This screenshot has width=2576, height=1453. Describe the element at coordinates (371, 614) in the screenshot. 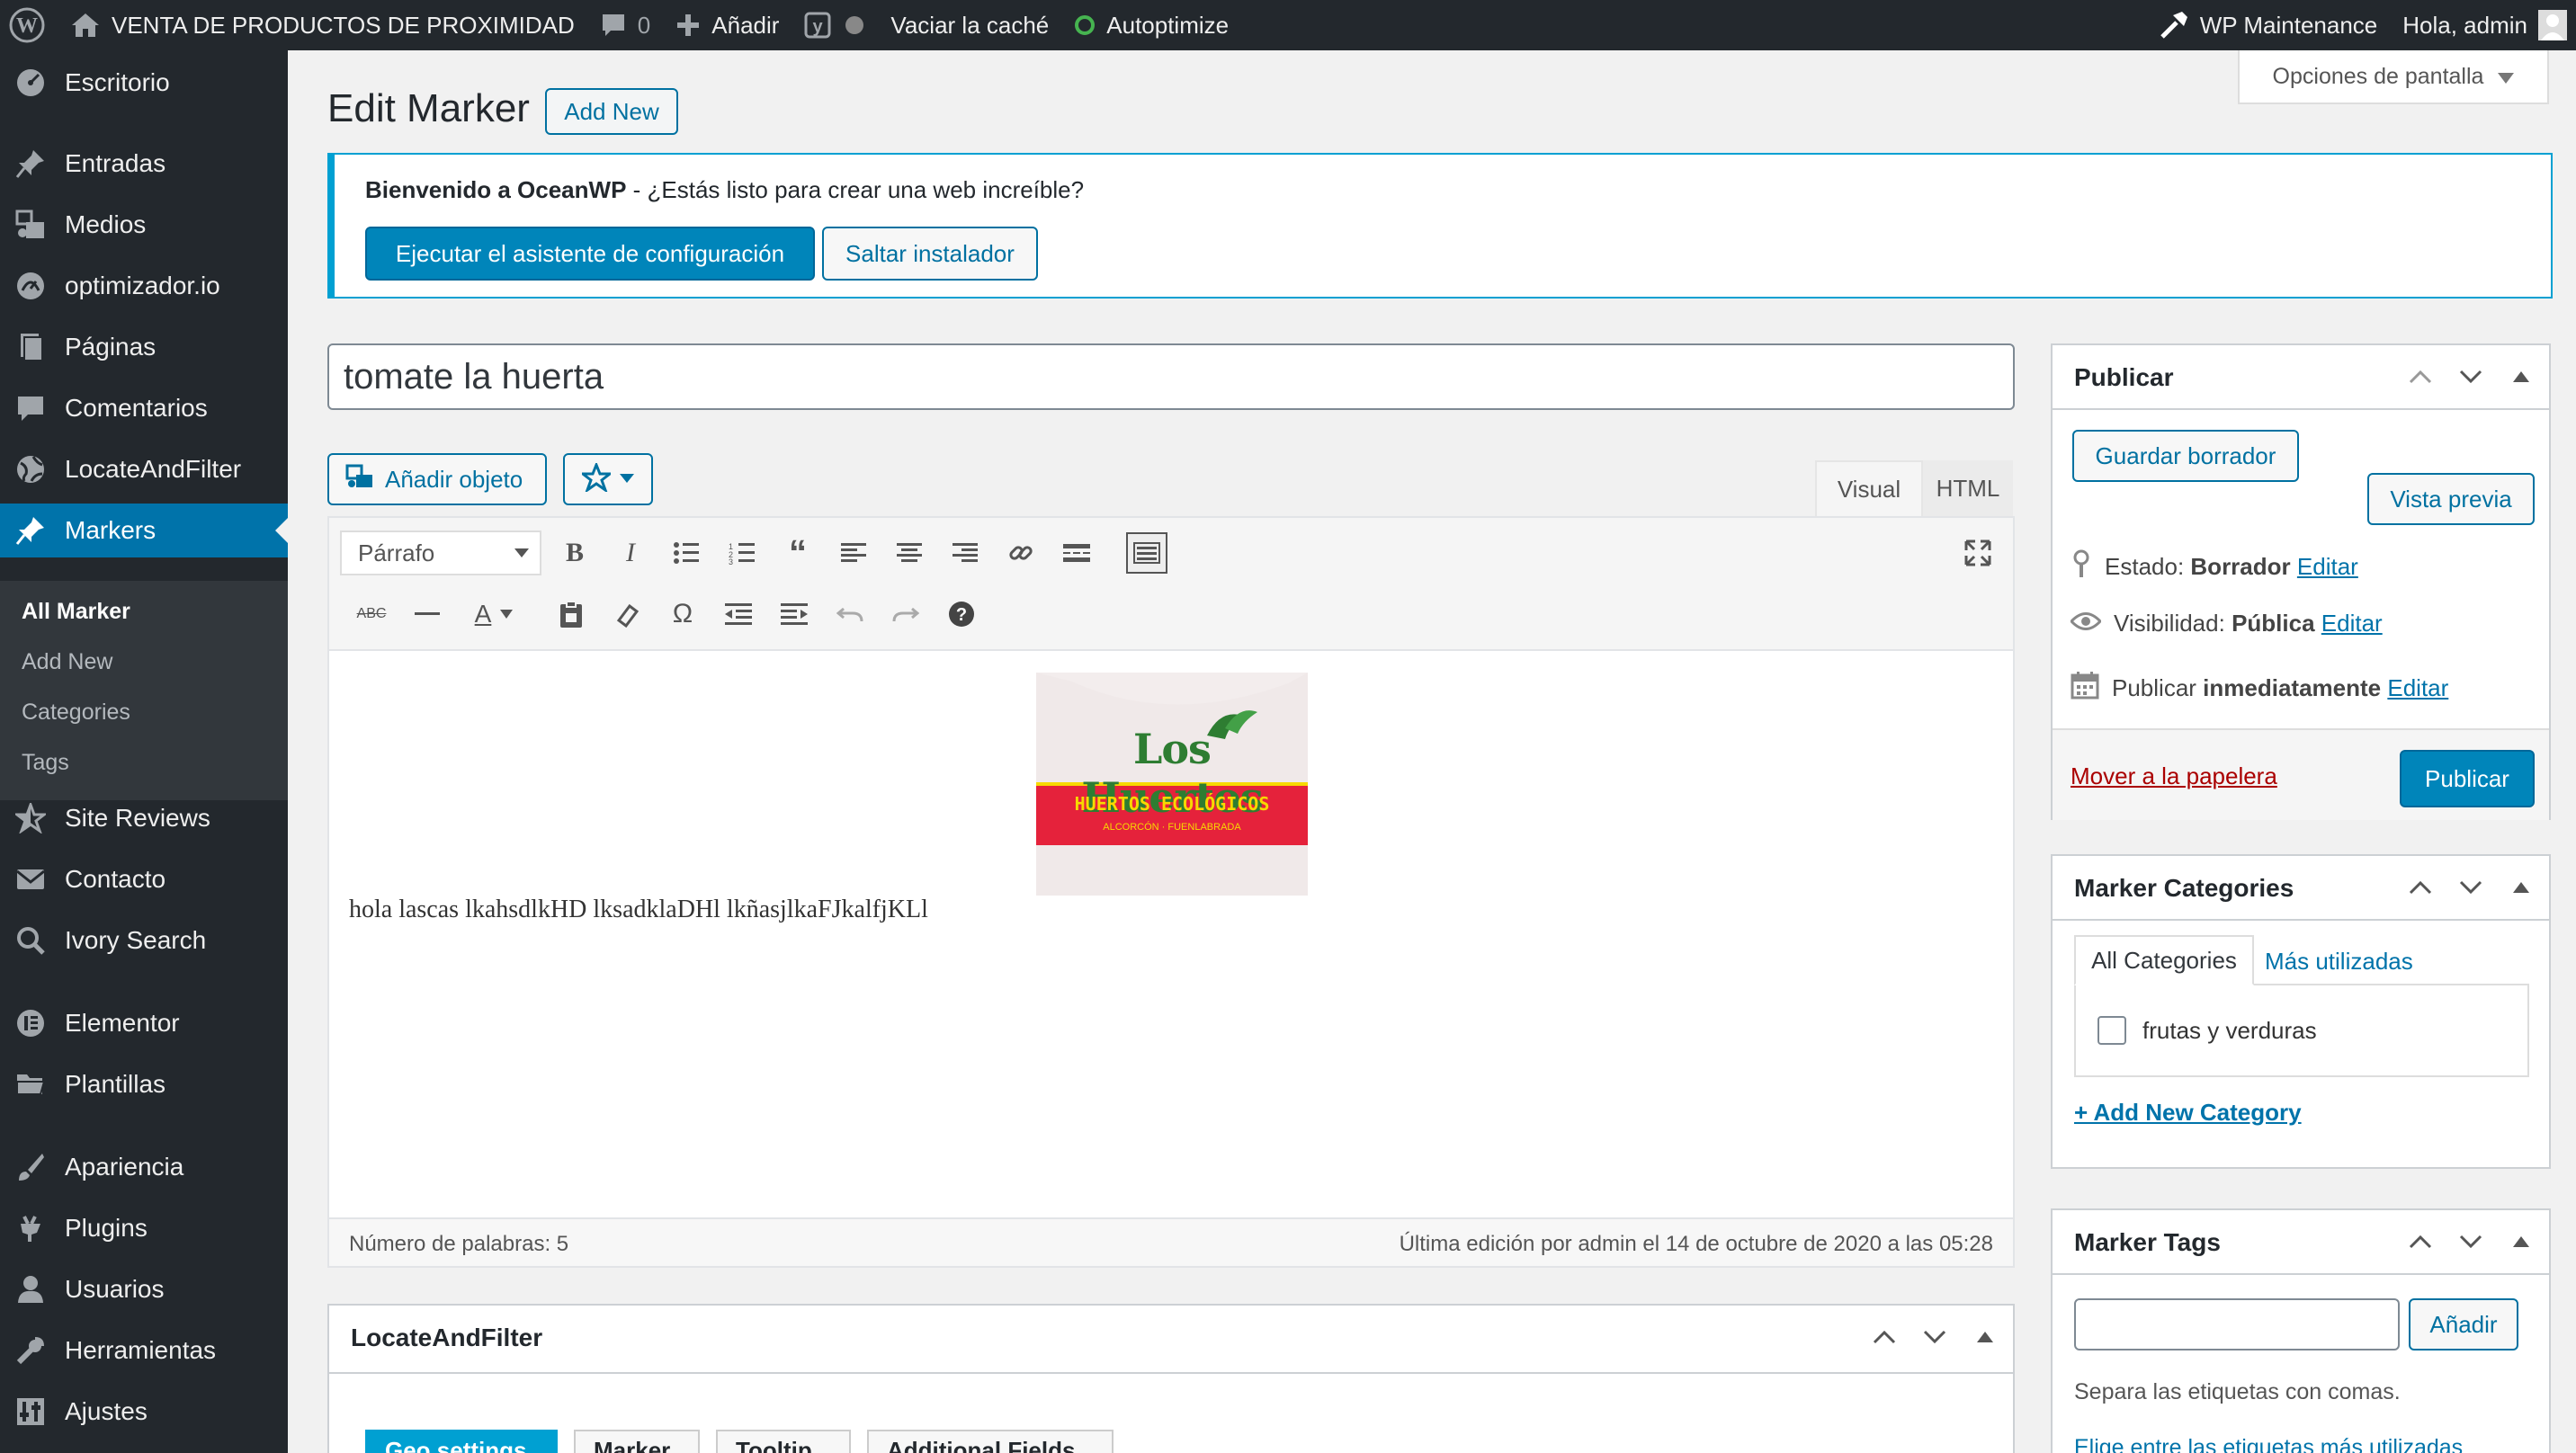

I see `strikethrough-icon: ABC` at that location.